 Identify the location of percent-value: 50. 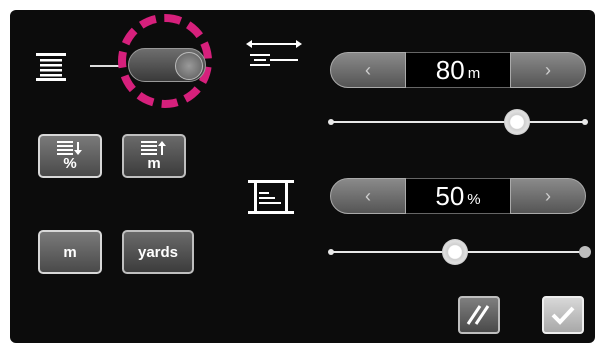
(450, 195).